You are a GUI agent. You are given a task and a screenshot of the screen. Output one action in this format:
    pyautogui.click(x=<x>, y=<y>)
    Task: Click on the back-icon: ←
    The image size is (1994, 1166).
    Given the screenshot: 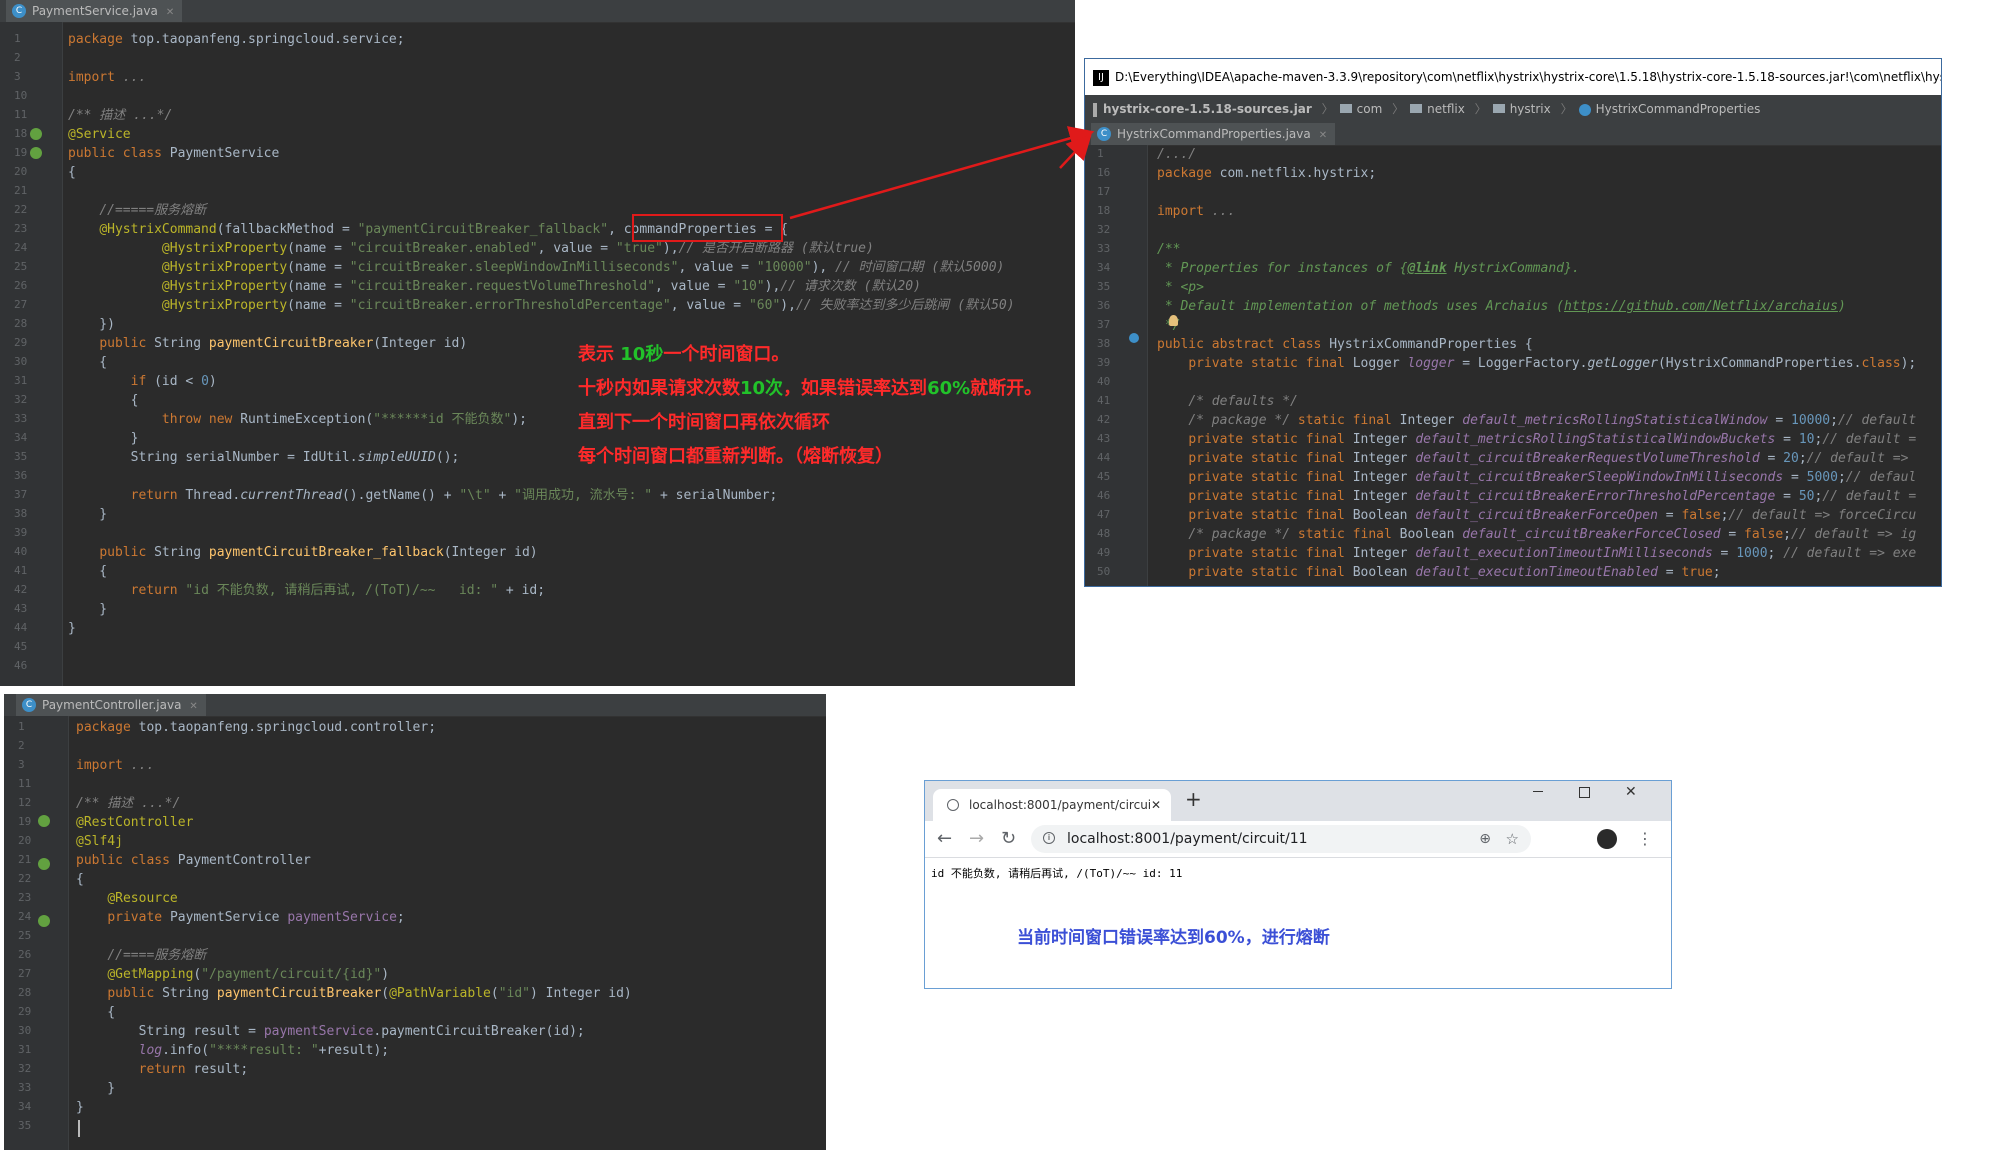 What is the action you would take?
    pyautogui.click(x=944, y=839)
    